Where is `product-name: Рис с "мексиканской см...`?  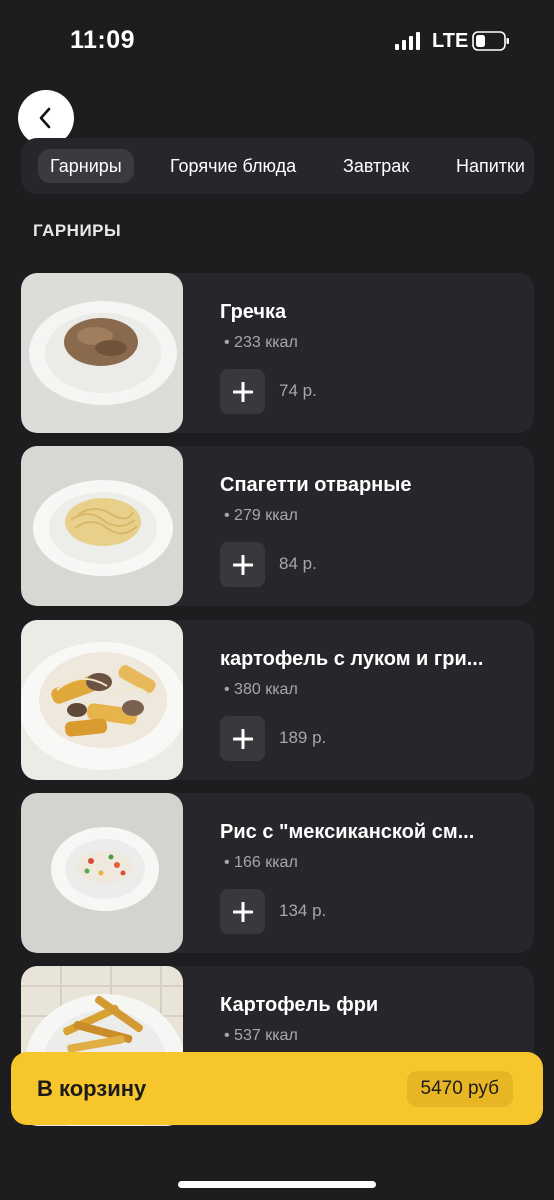
product-name: Рис с "мексиканской см... is located at coordinates (347, 832).